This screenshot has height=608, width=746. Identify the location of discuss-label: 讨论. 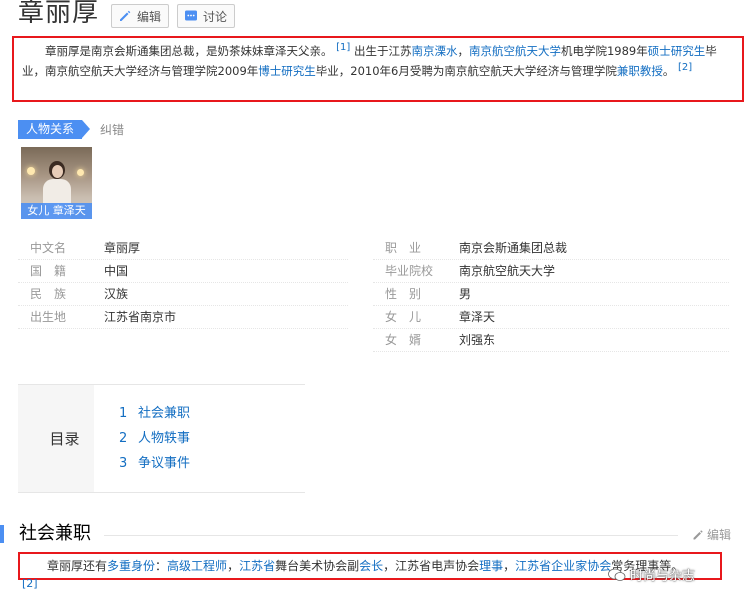
(215, 16).